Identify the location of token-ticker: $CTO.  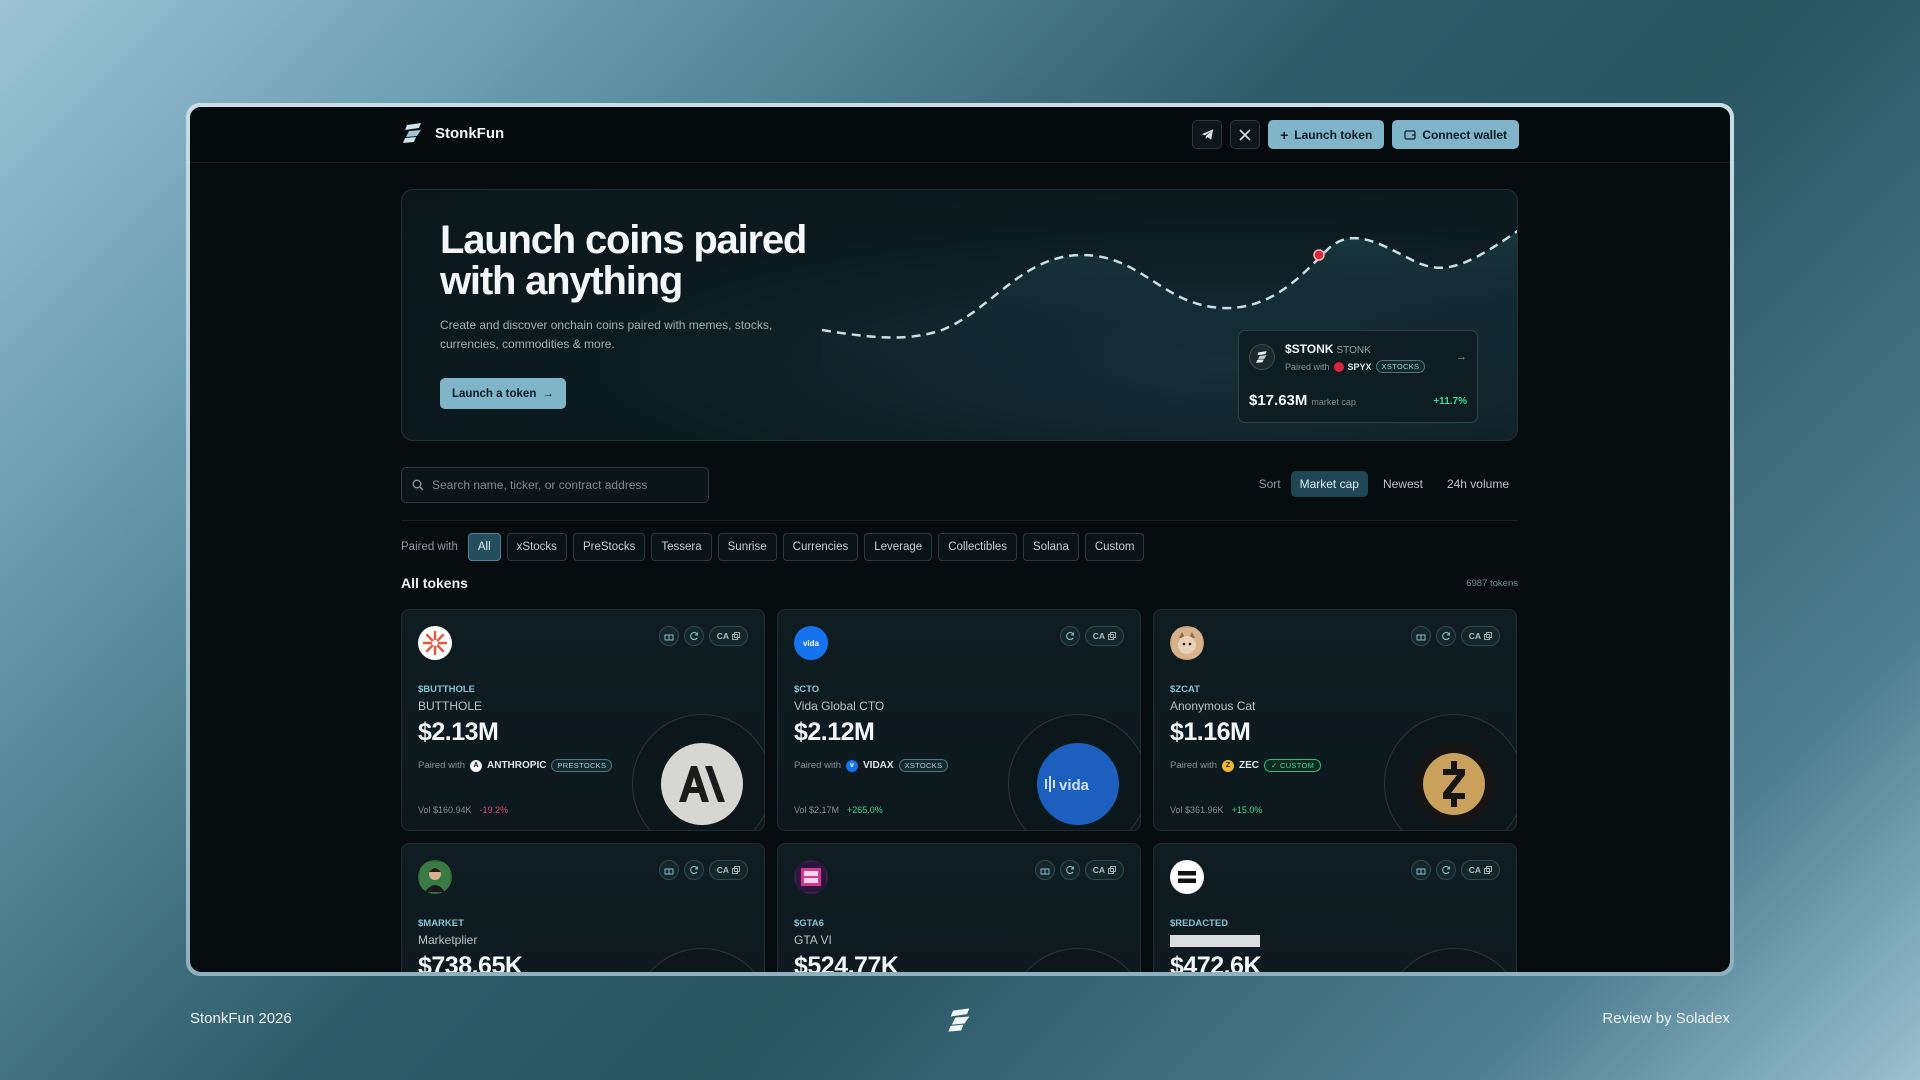
(807, 689).